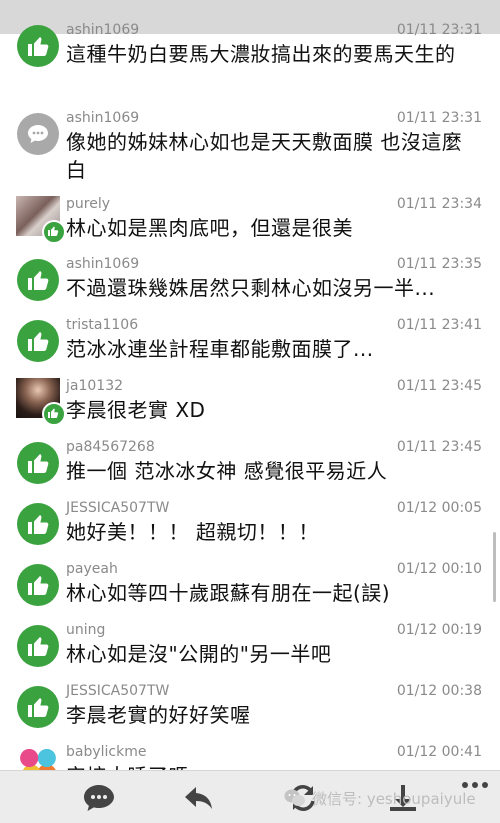  I want to click on comment-timestamp: 01/12 00:38, so click(439, 691).